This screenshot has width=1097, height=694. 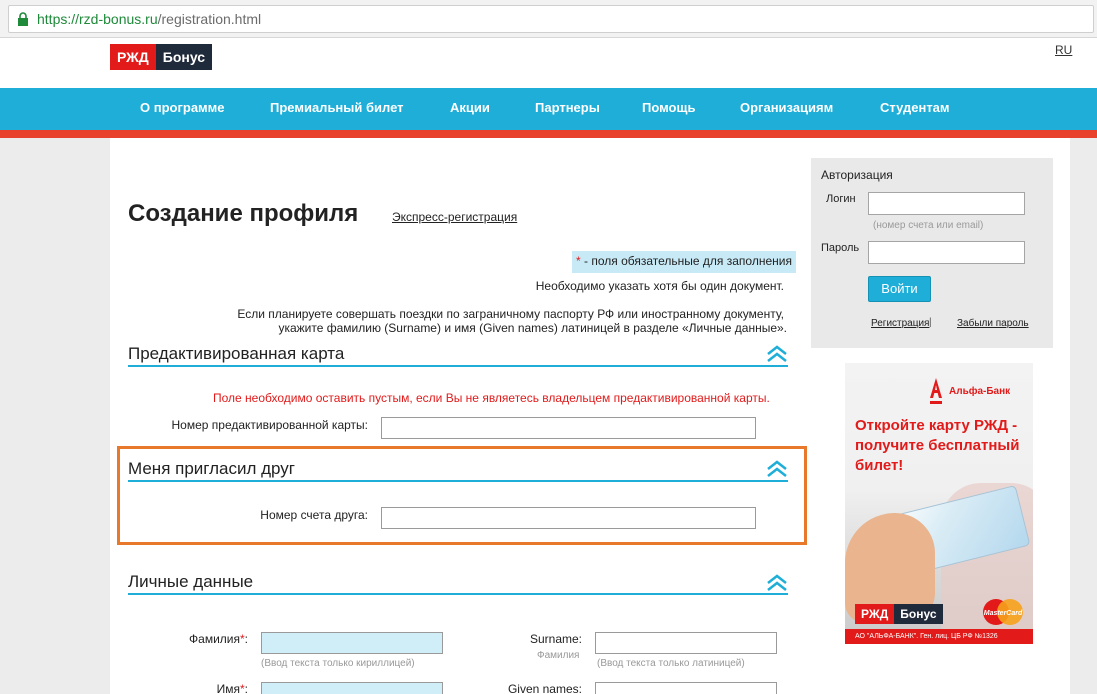 What do you see at coordinates (686, 688) in the screenshot?
I see `givenname-input` at bounding box center [686, 688].